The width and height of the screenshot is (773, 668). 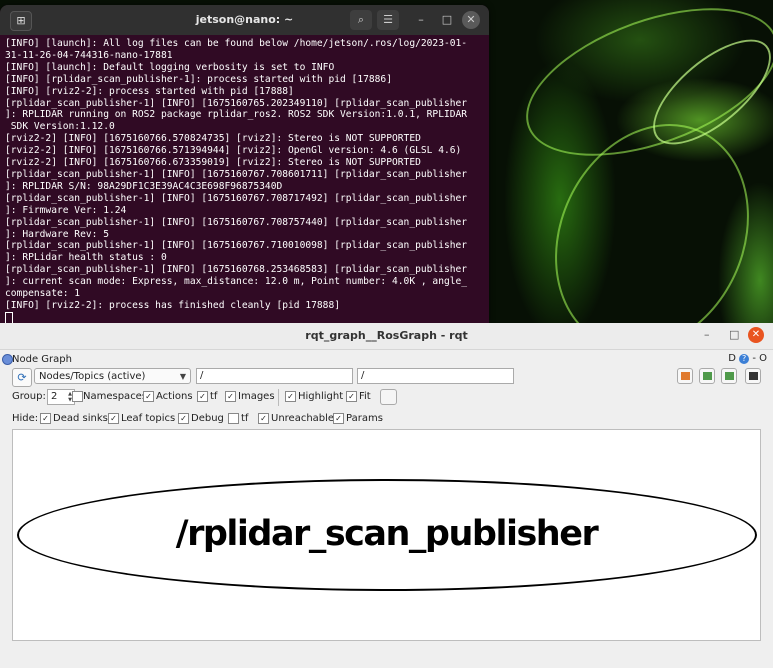 What do you see at coordinates (388, 20) in the screenshot?
I see `hamburger-menu-icon: ☰` at bounding box center [388, 20].